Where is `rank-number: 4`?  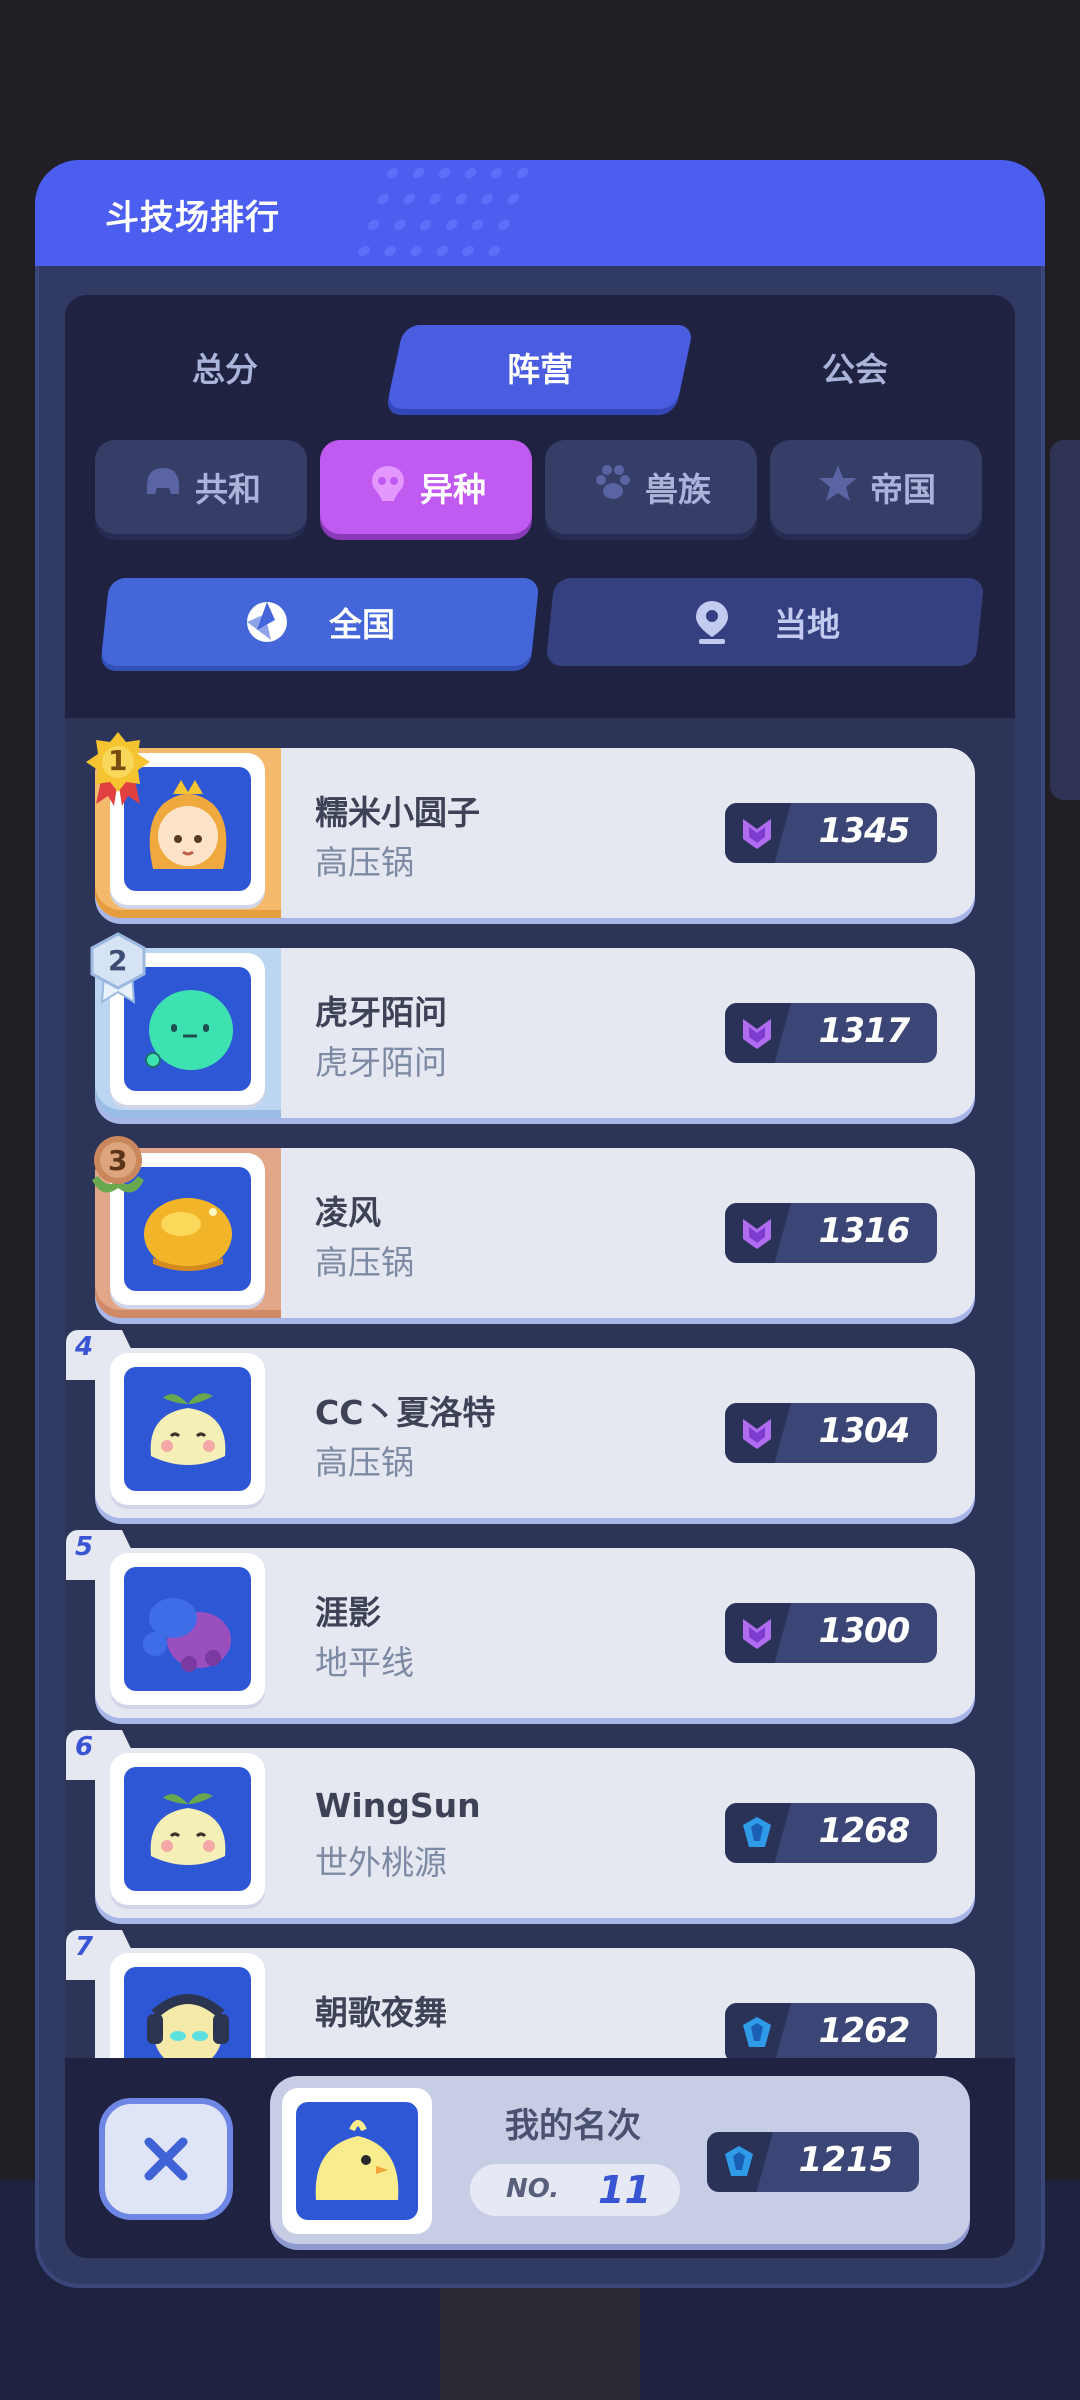
rank-number: 4 is located at coordinates (84, 1347).